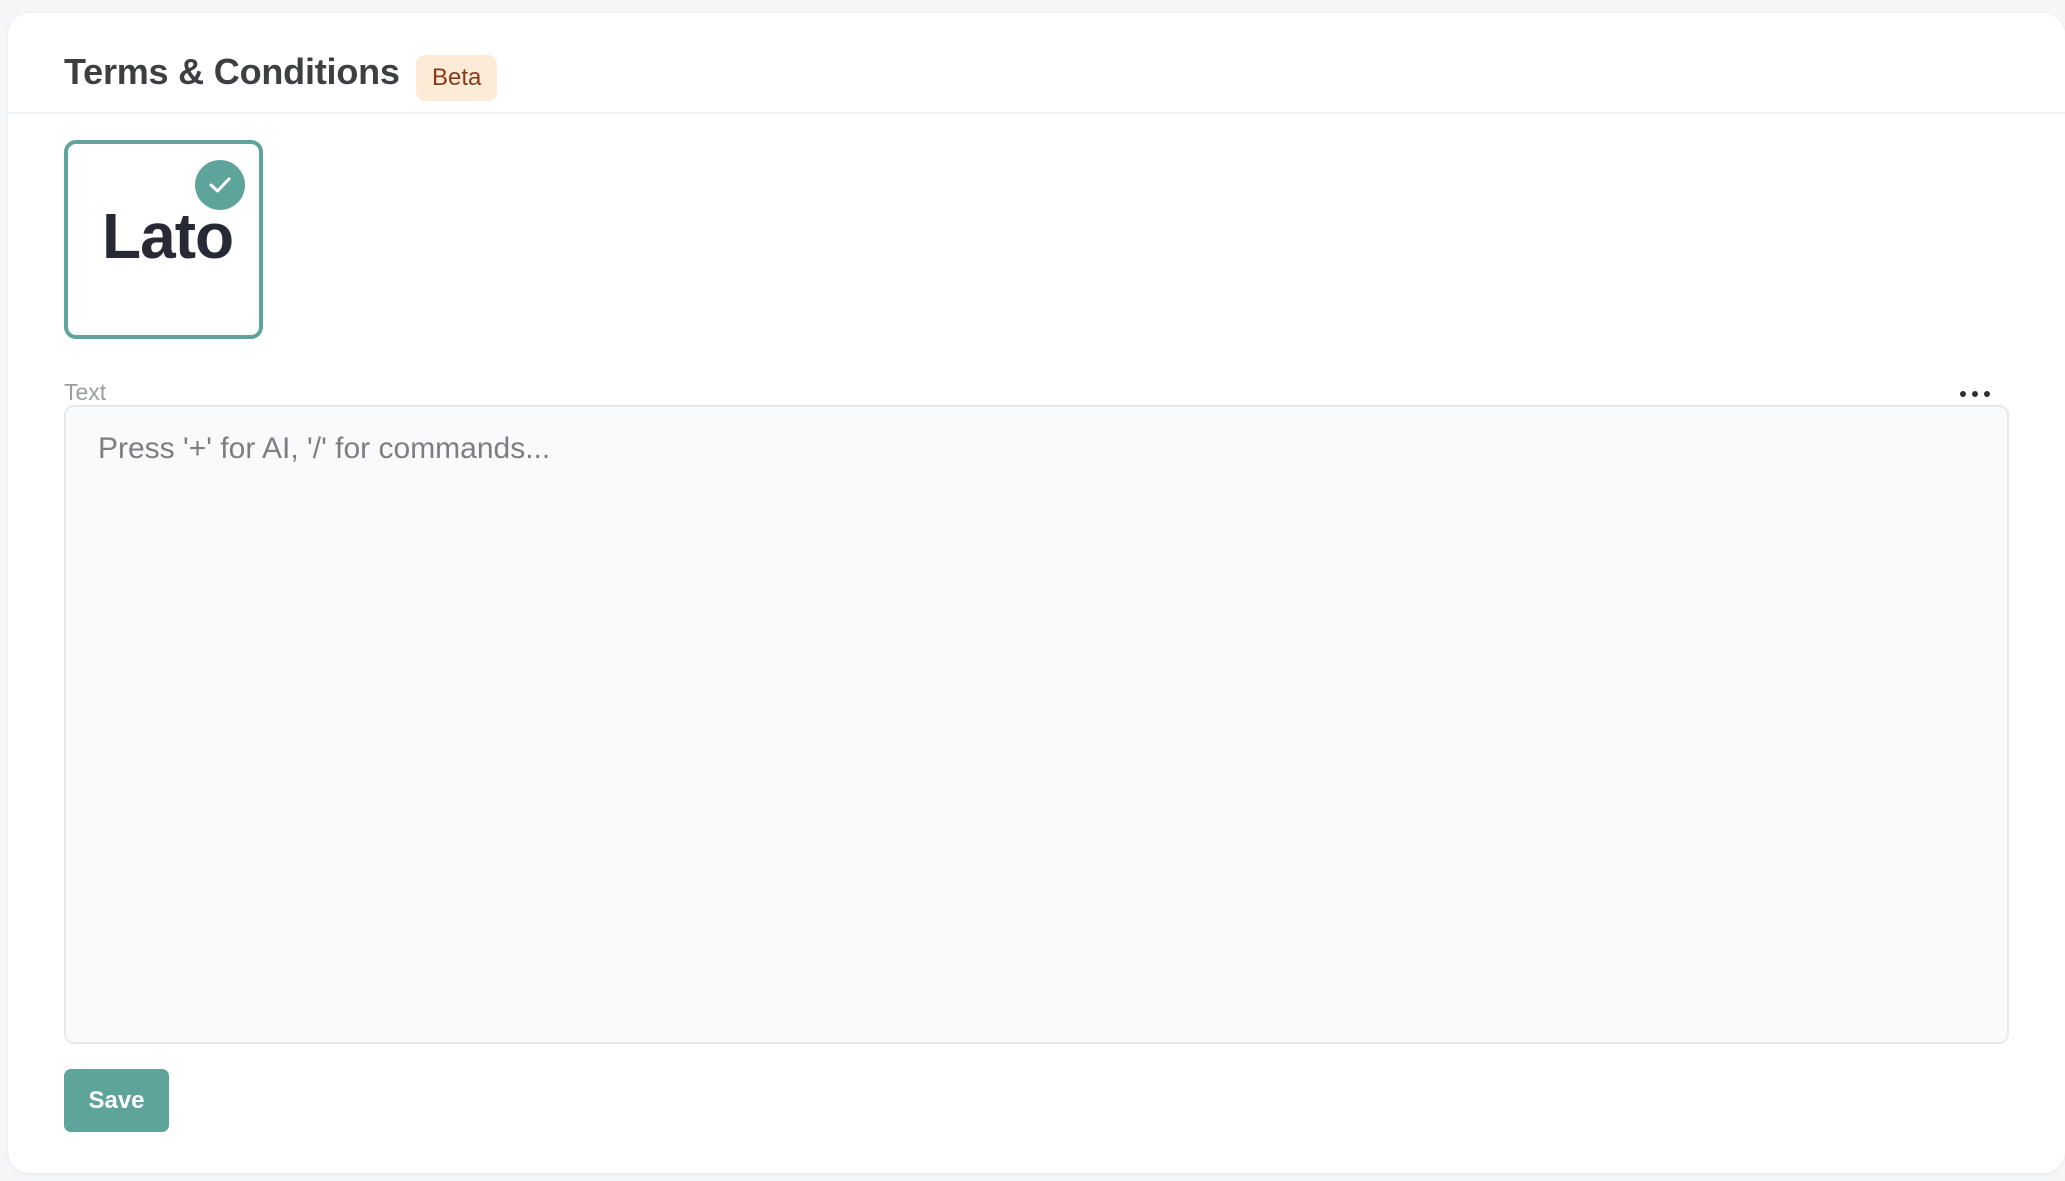 This screenshot has height=1181, width=2065. I want to click on save-button: Save, so click(116, 1100).